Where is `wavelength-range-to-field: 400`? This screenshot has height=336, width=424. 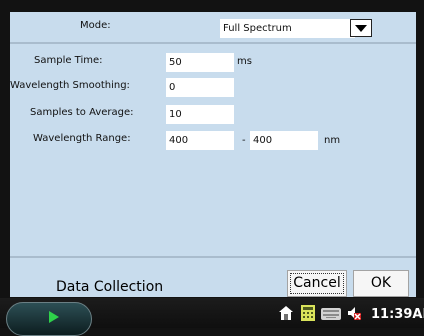 wavelength-range-to-field: 400 is located at coordinates (284, 140).